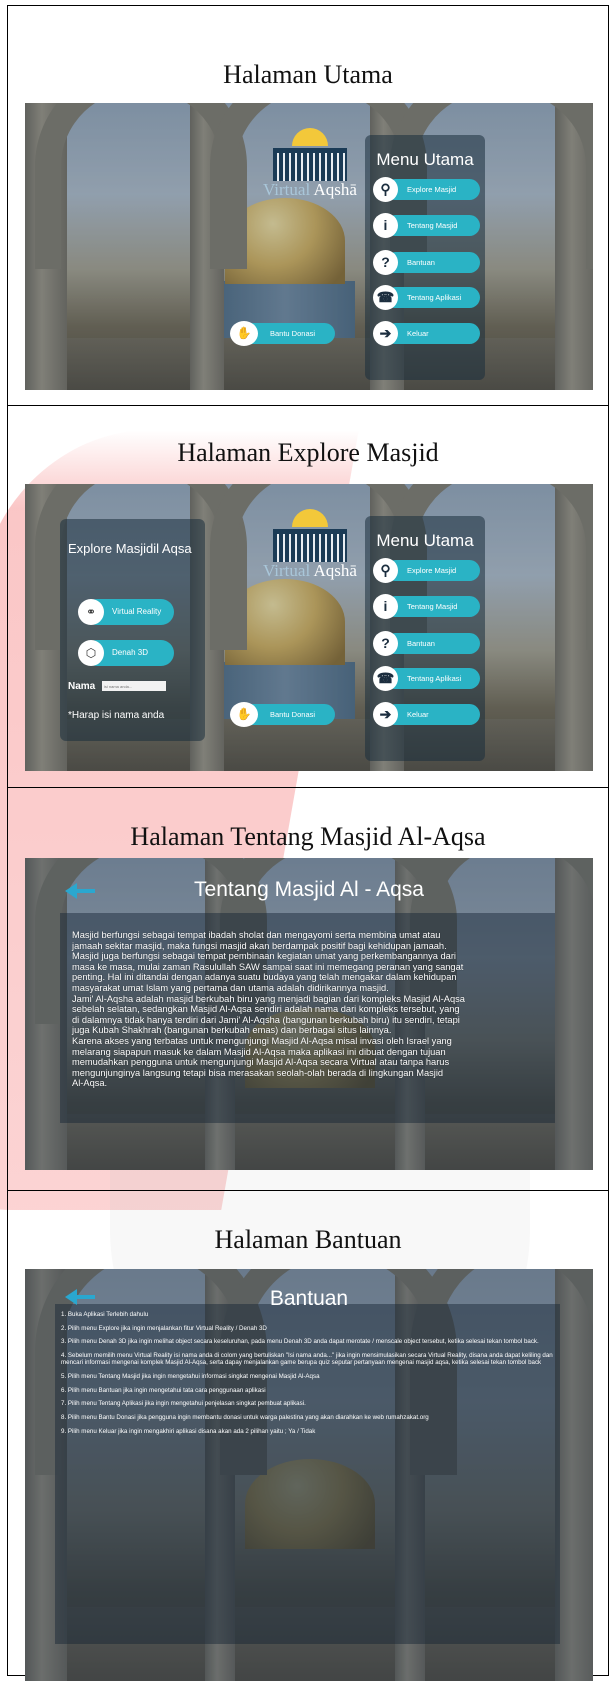  What do you see at coordinates (130, 548) in the screenshot?
I see `explore-title: Explore Masjidil Aqsa` at bounding box center [130, 548].